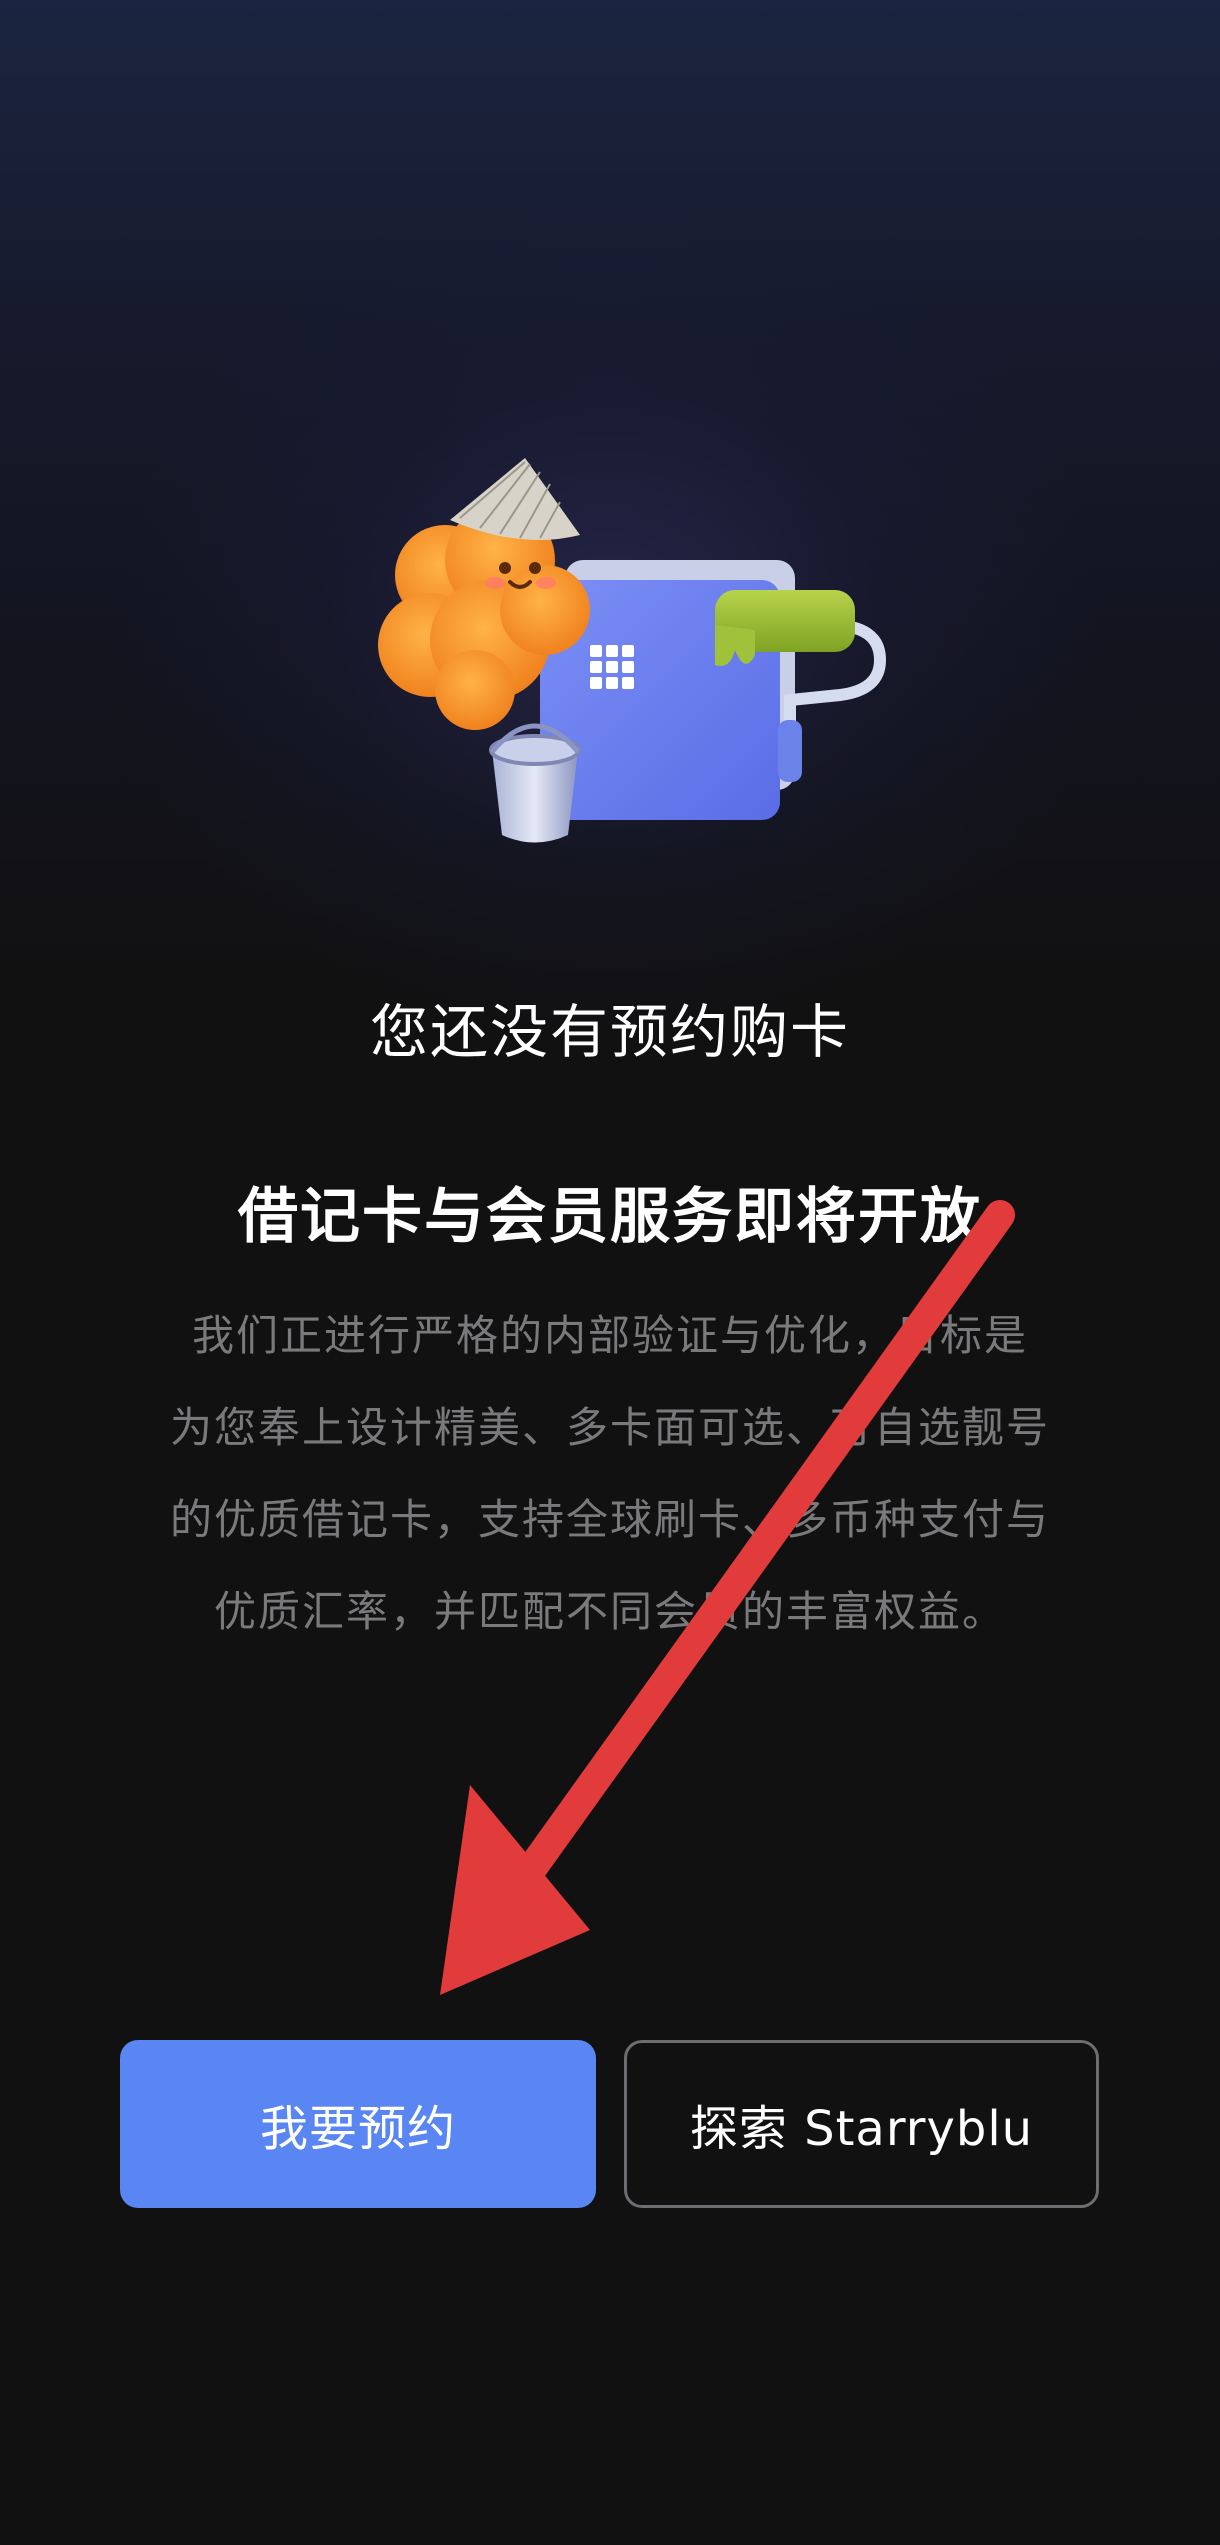 This screenshot has height=2545, width=1220. What do you see at coordinates (861, 2129) in the screenshot?
I see `explore-button-label: 探索 Starryblu` at bounding box center [861, 2129].